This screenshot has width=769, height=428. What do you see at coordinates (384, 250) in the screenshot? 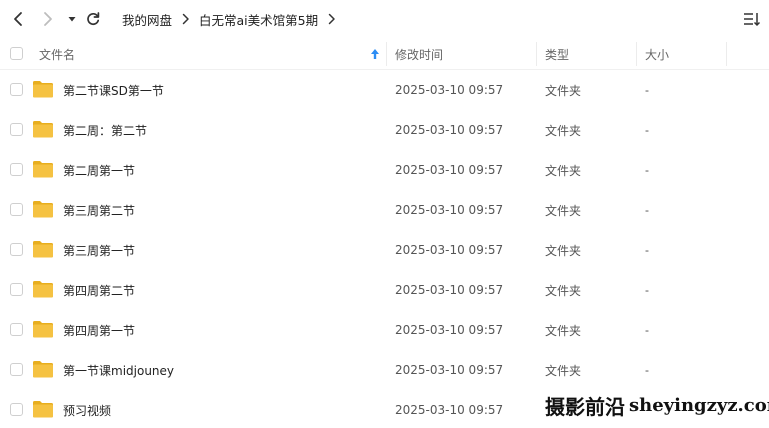
I see `table-row: 第三周第一节 2025-03-10 09:57 文件夹 -` at bounding box center [384, 250].